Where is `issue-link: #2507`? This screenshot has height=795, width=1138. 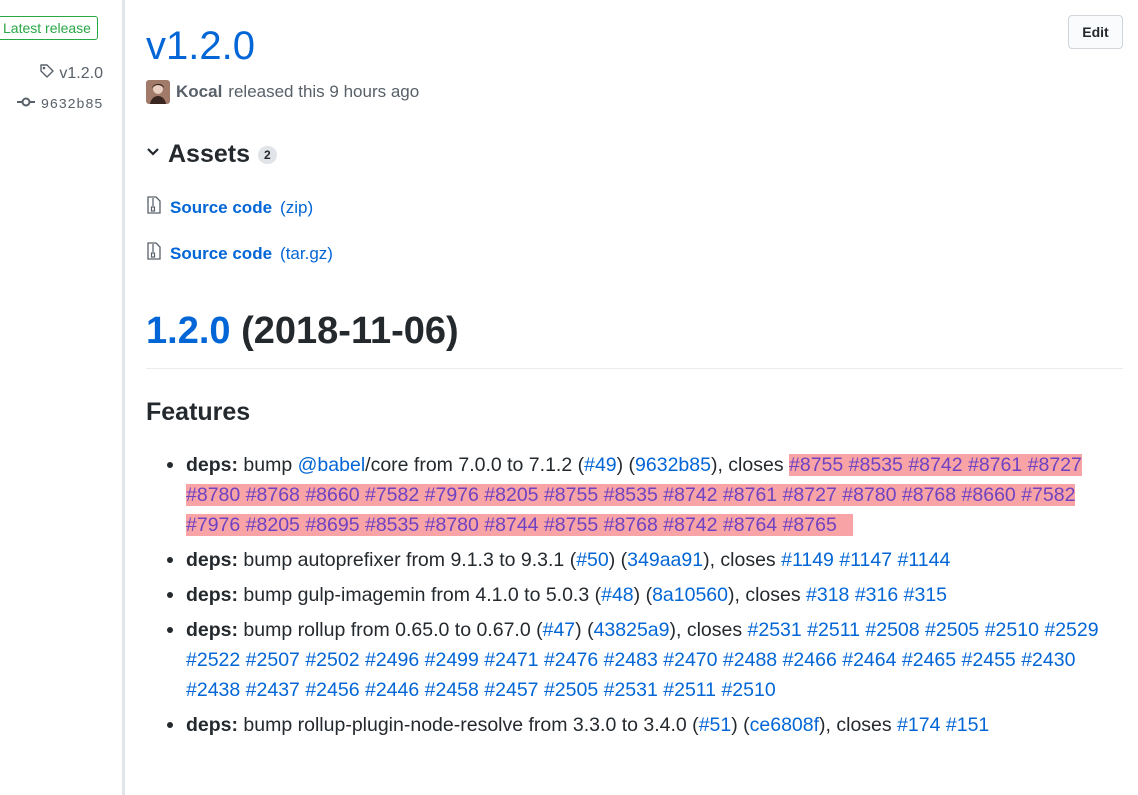 issue-link: #2507 is located at coordinates (273, 660).